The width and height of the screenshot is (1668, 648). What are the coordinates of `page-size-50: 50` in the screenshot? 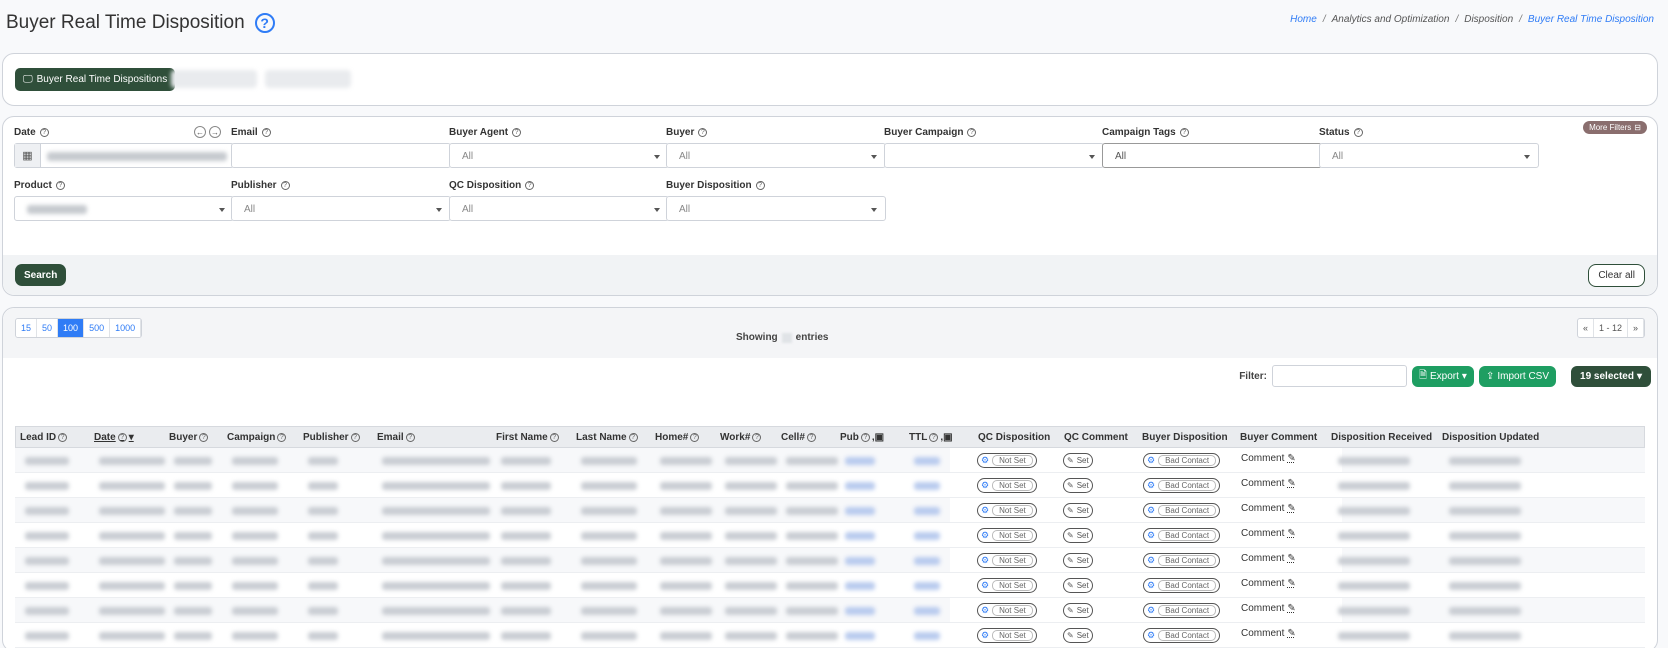 It's located at (48, 328).